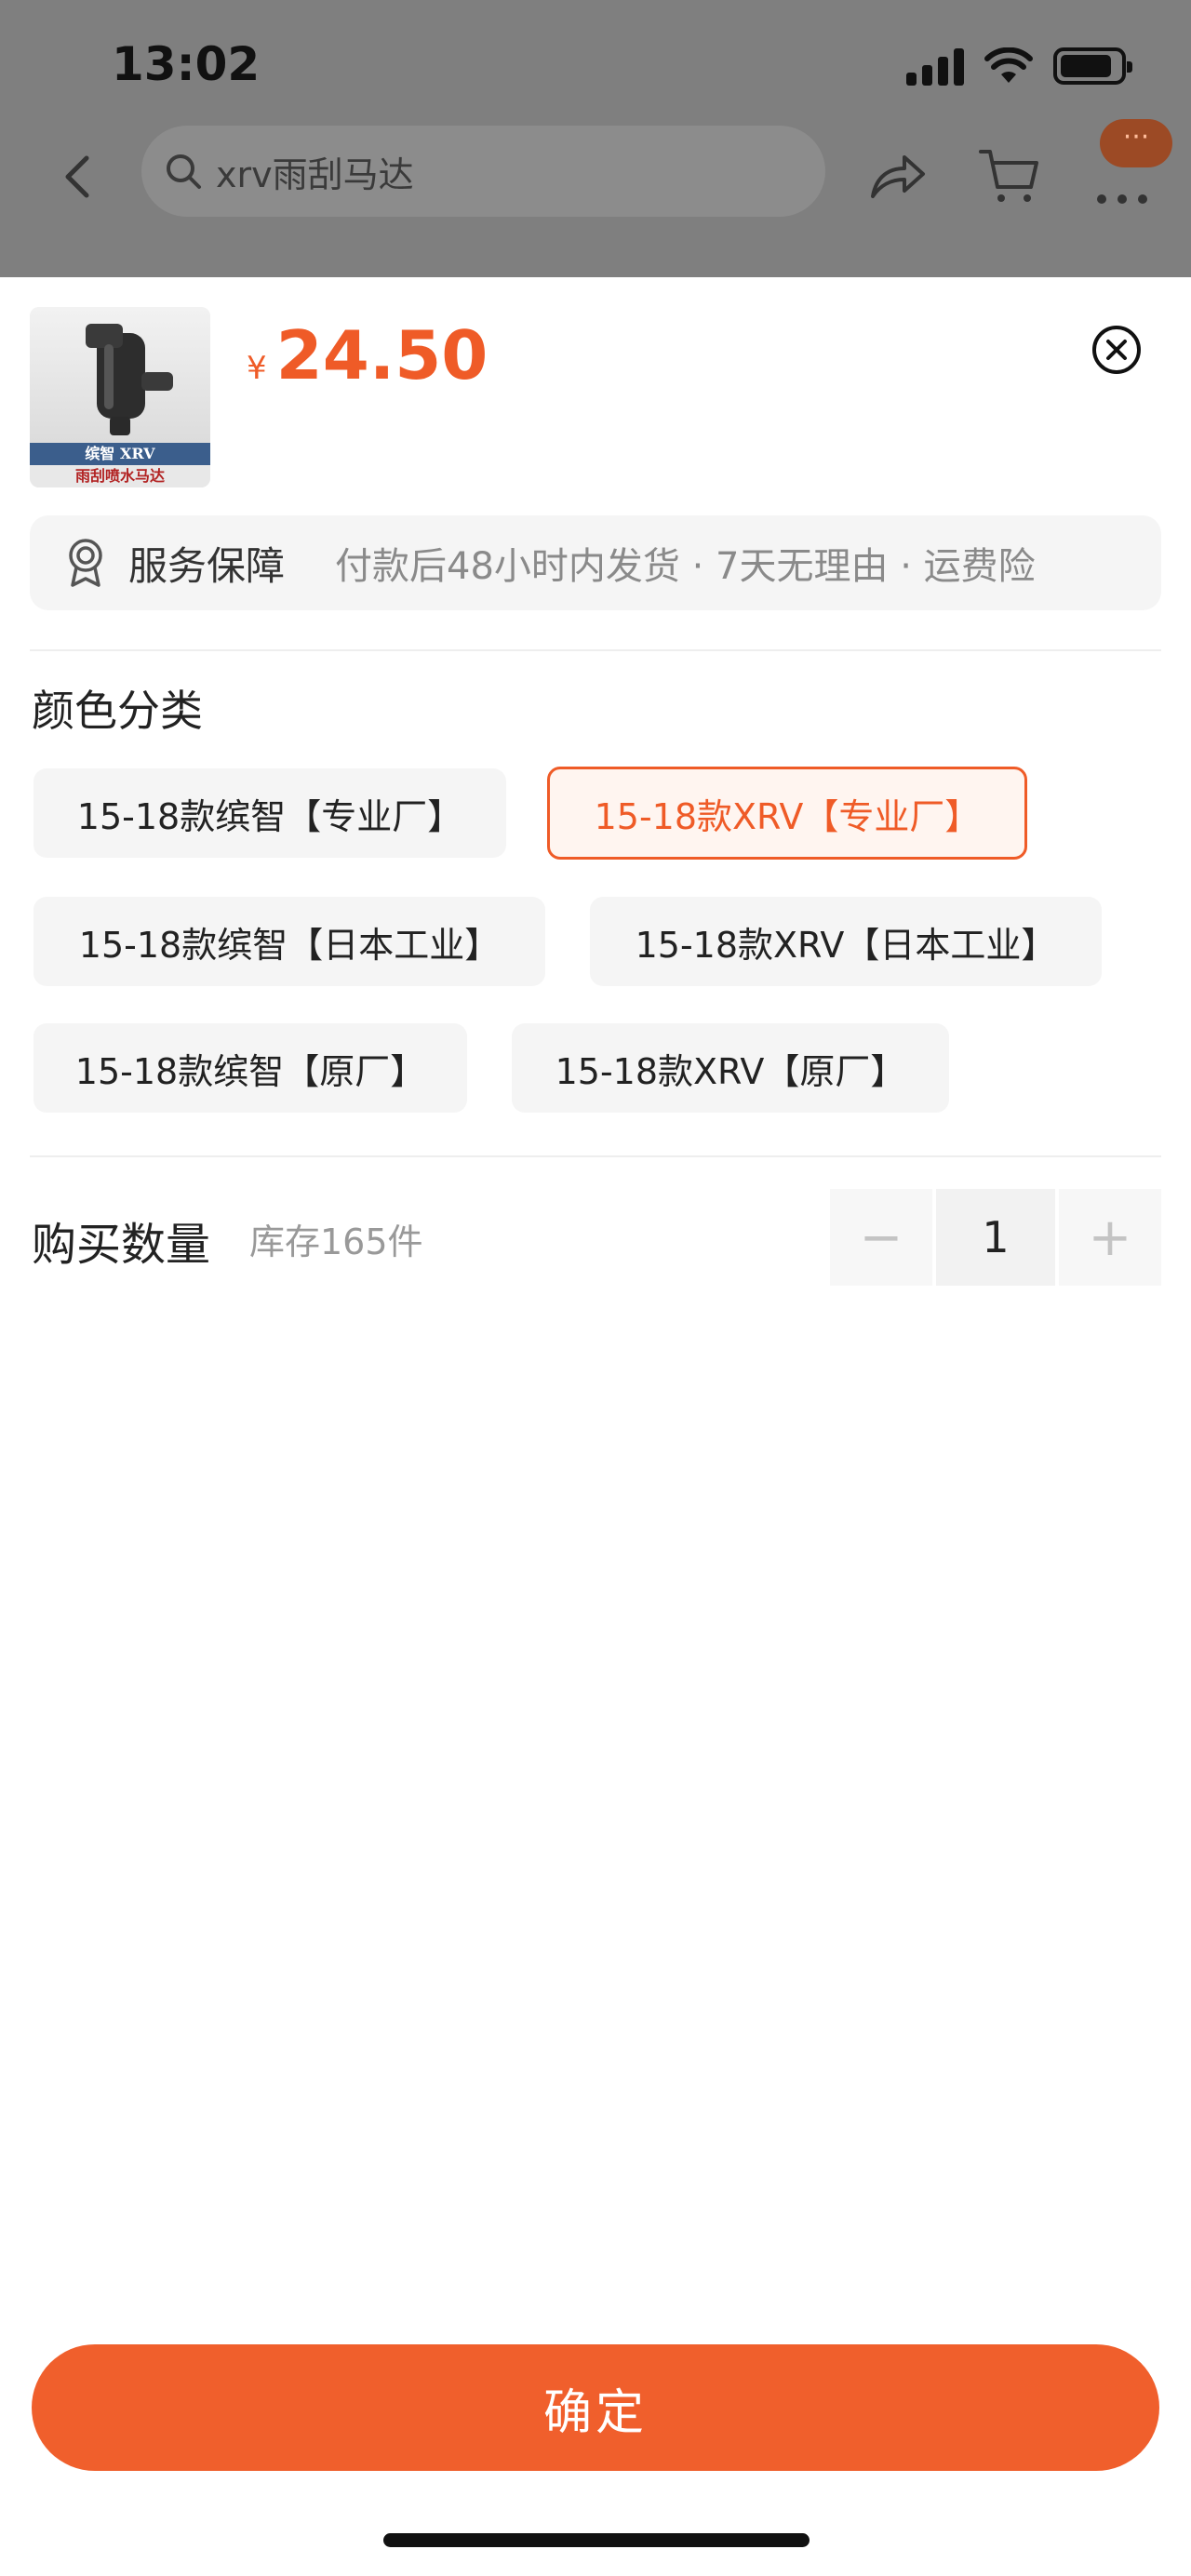 This screenshot has height=2576, width=1191. Describe the element at coordinates (685, 566) in the screenshot. I see `service-description: 付款后48小时内发货 · 7天无理由 · 运费险` at that location.